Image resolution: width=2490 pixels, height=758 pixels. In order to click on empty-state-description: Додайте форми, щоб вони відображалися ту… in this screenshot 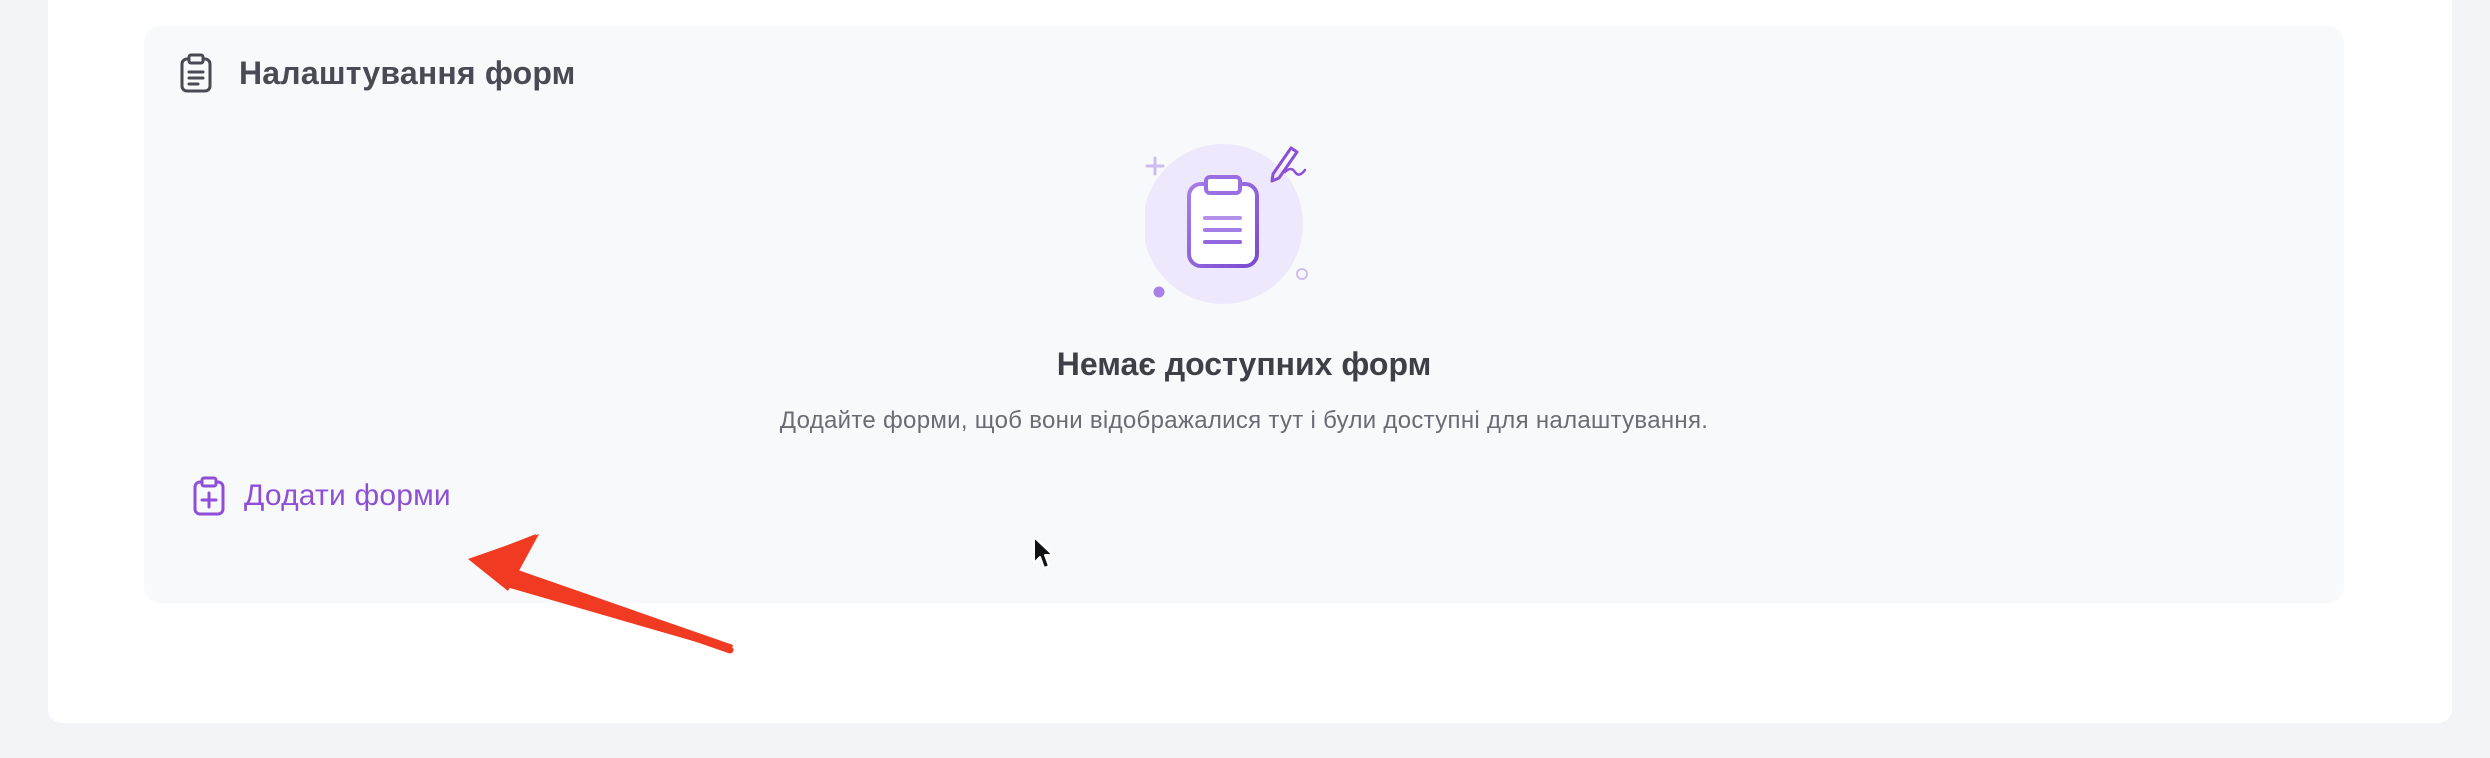, I will do `click(1244, 420)`.